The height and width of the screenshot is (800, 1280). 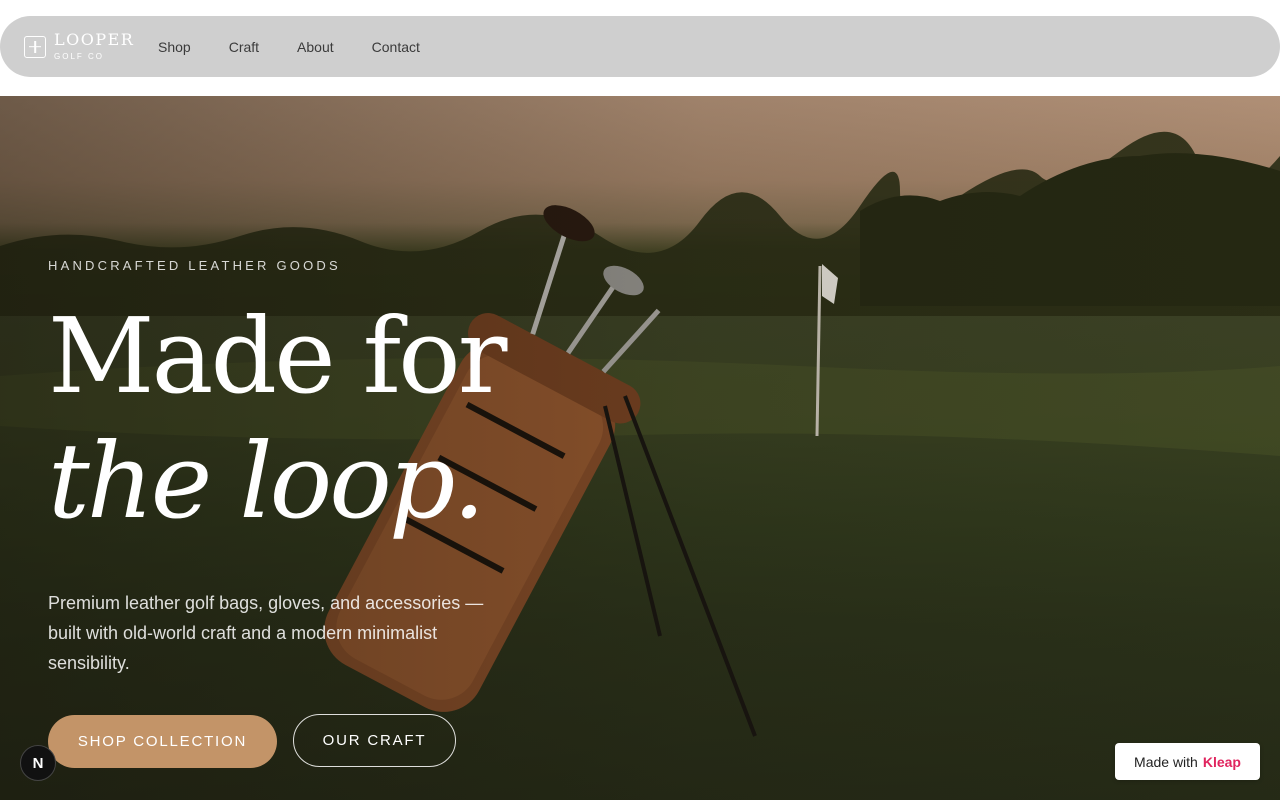 I want to click on logo-subtitle: GOLF CO, so click(x=79, y=56).